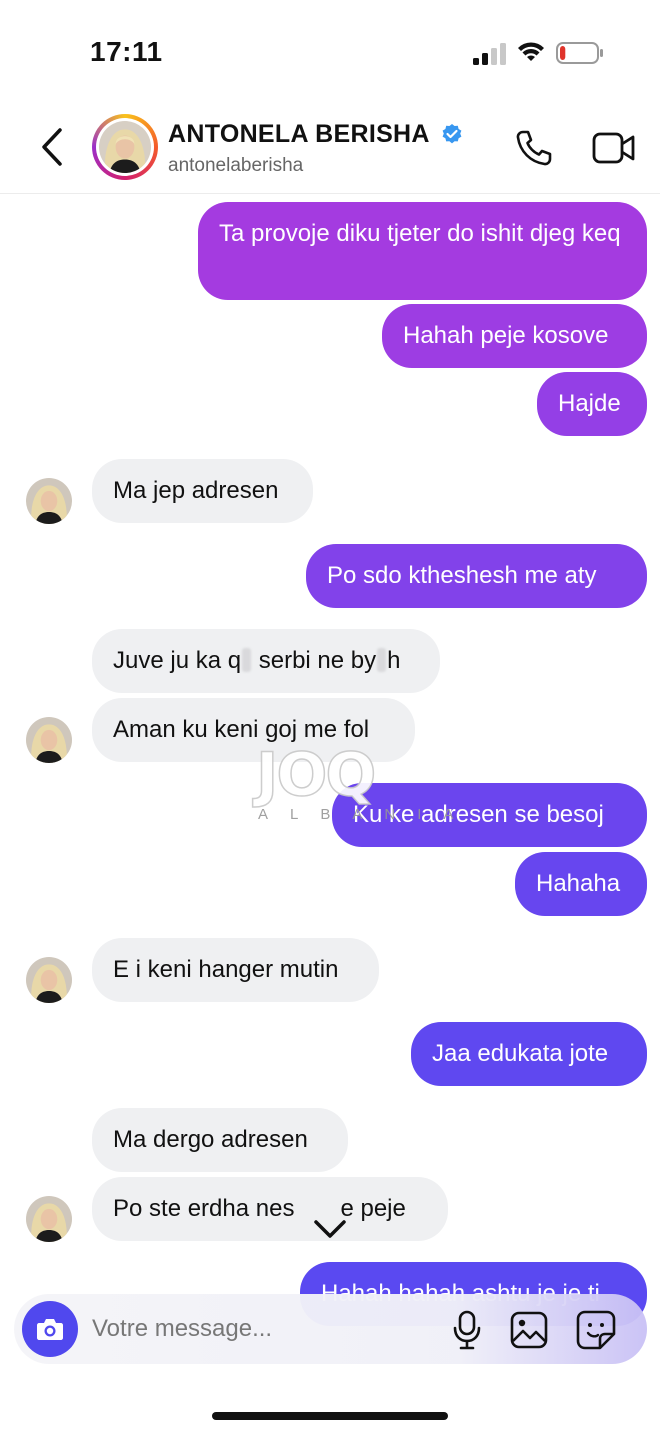 This screenshot has width=660, height=1434. What do you see at coordinates (614, 148) in the screenshot?
I see `video-camera-icon` at bounding box center [614, 148].